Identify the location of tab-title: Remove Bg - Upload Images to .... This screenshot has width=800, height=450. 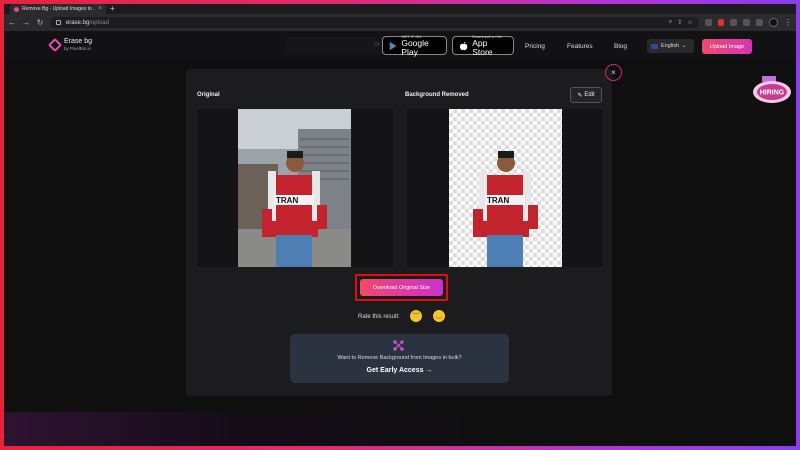
(59, 9).